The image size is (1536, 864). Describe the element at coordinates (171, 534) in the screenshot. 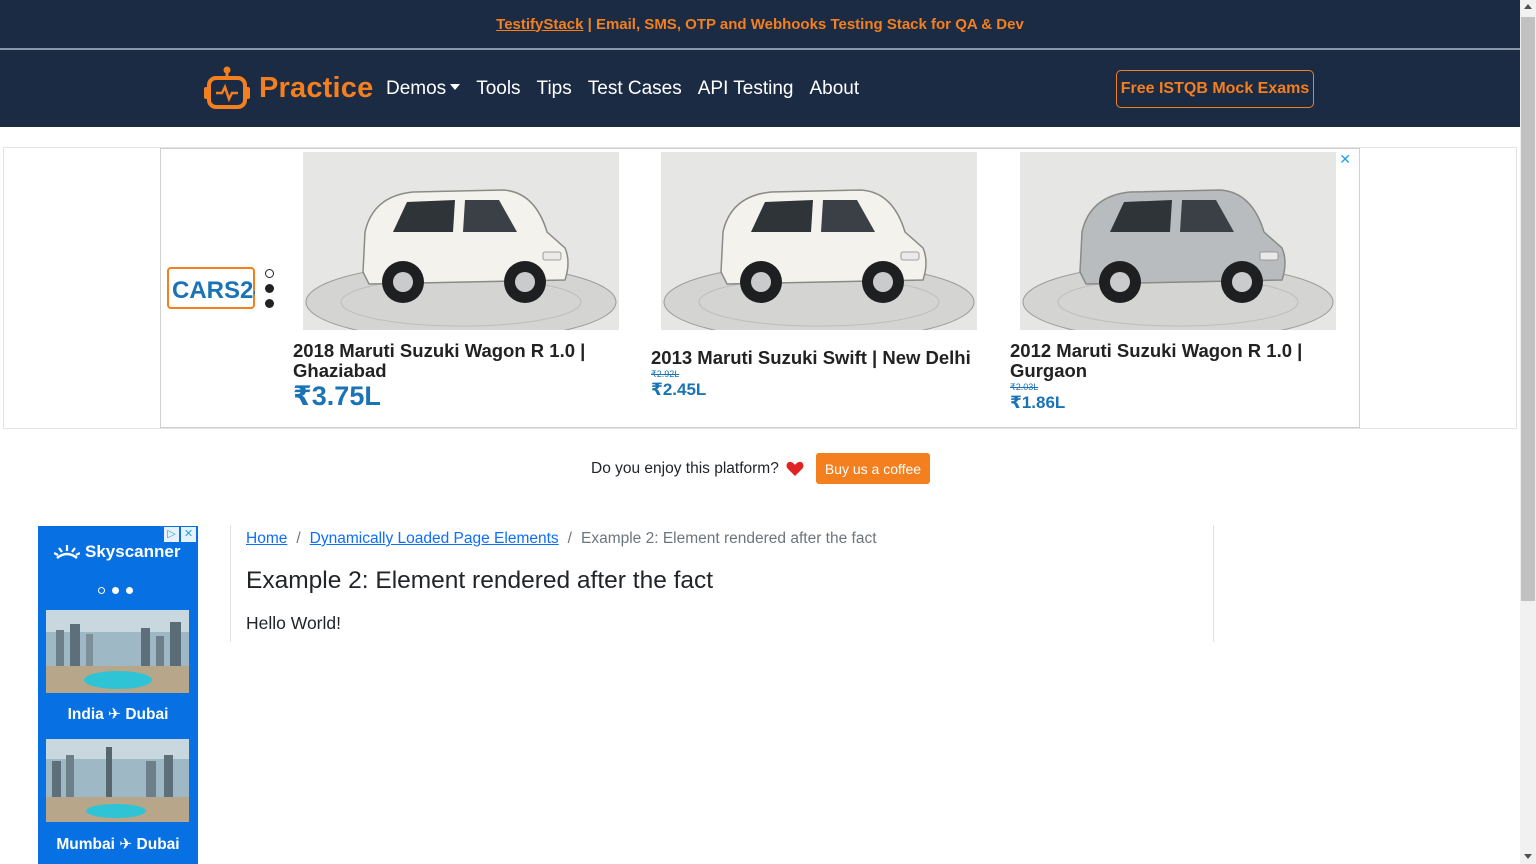

I see `ad-info-icon: ▷` at that location.